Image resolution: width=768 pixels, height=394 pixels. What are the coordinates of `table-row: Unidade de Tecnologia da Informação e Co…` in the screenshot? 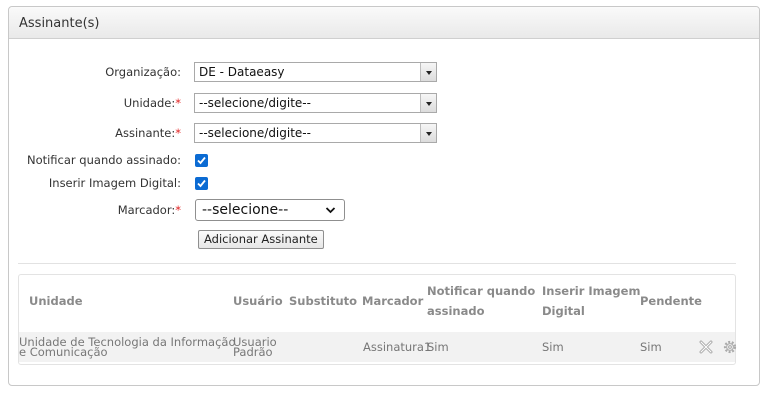 It's located at (378, 347).